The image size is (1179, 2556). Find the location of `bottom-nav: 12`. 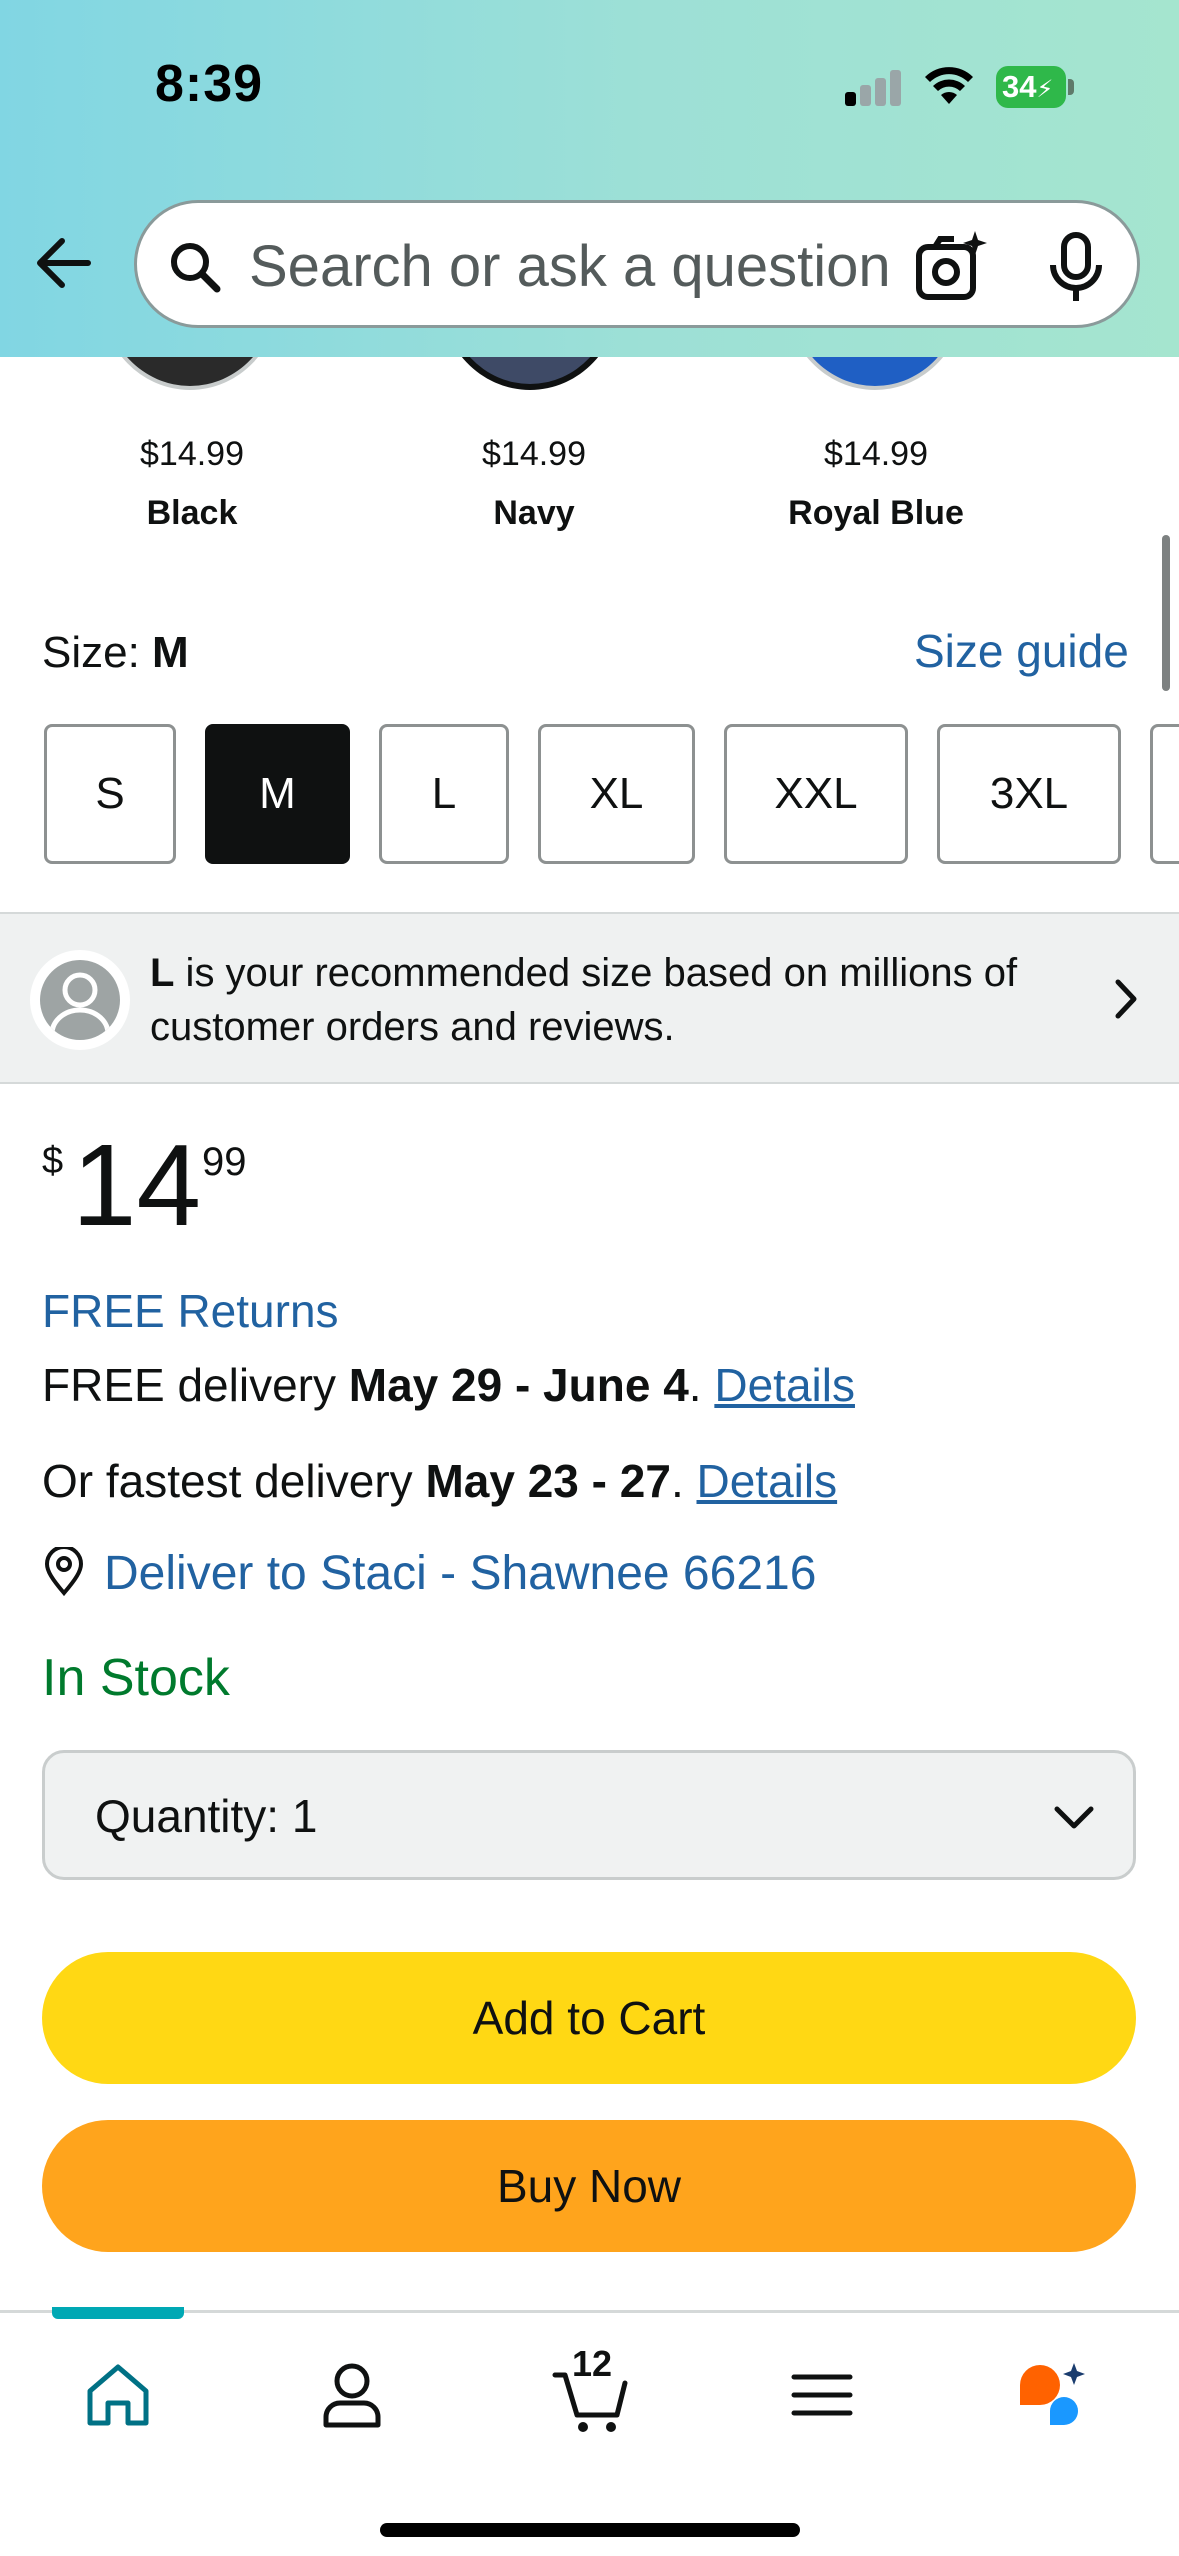

bottom-nav: 12 is located at coordinates (589, 2431).